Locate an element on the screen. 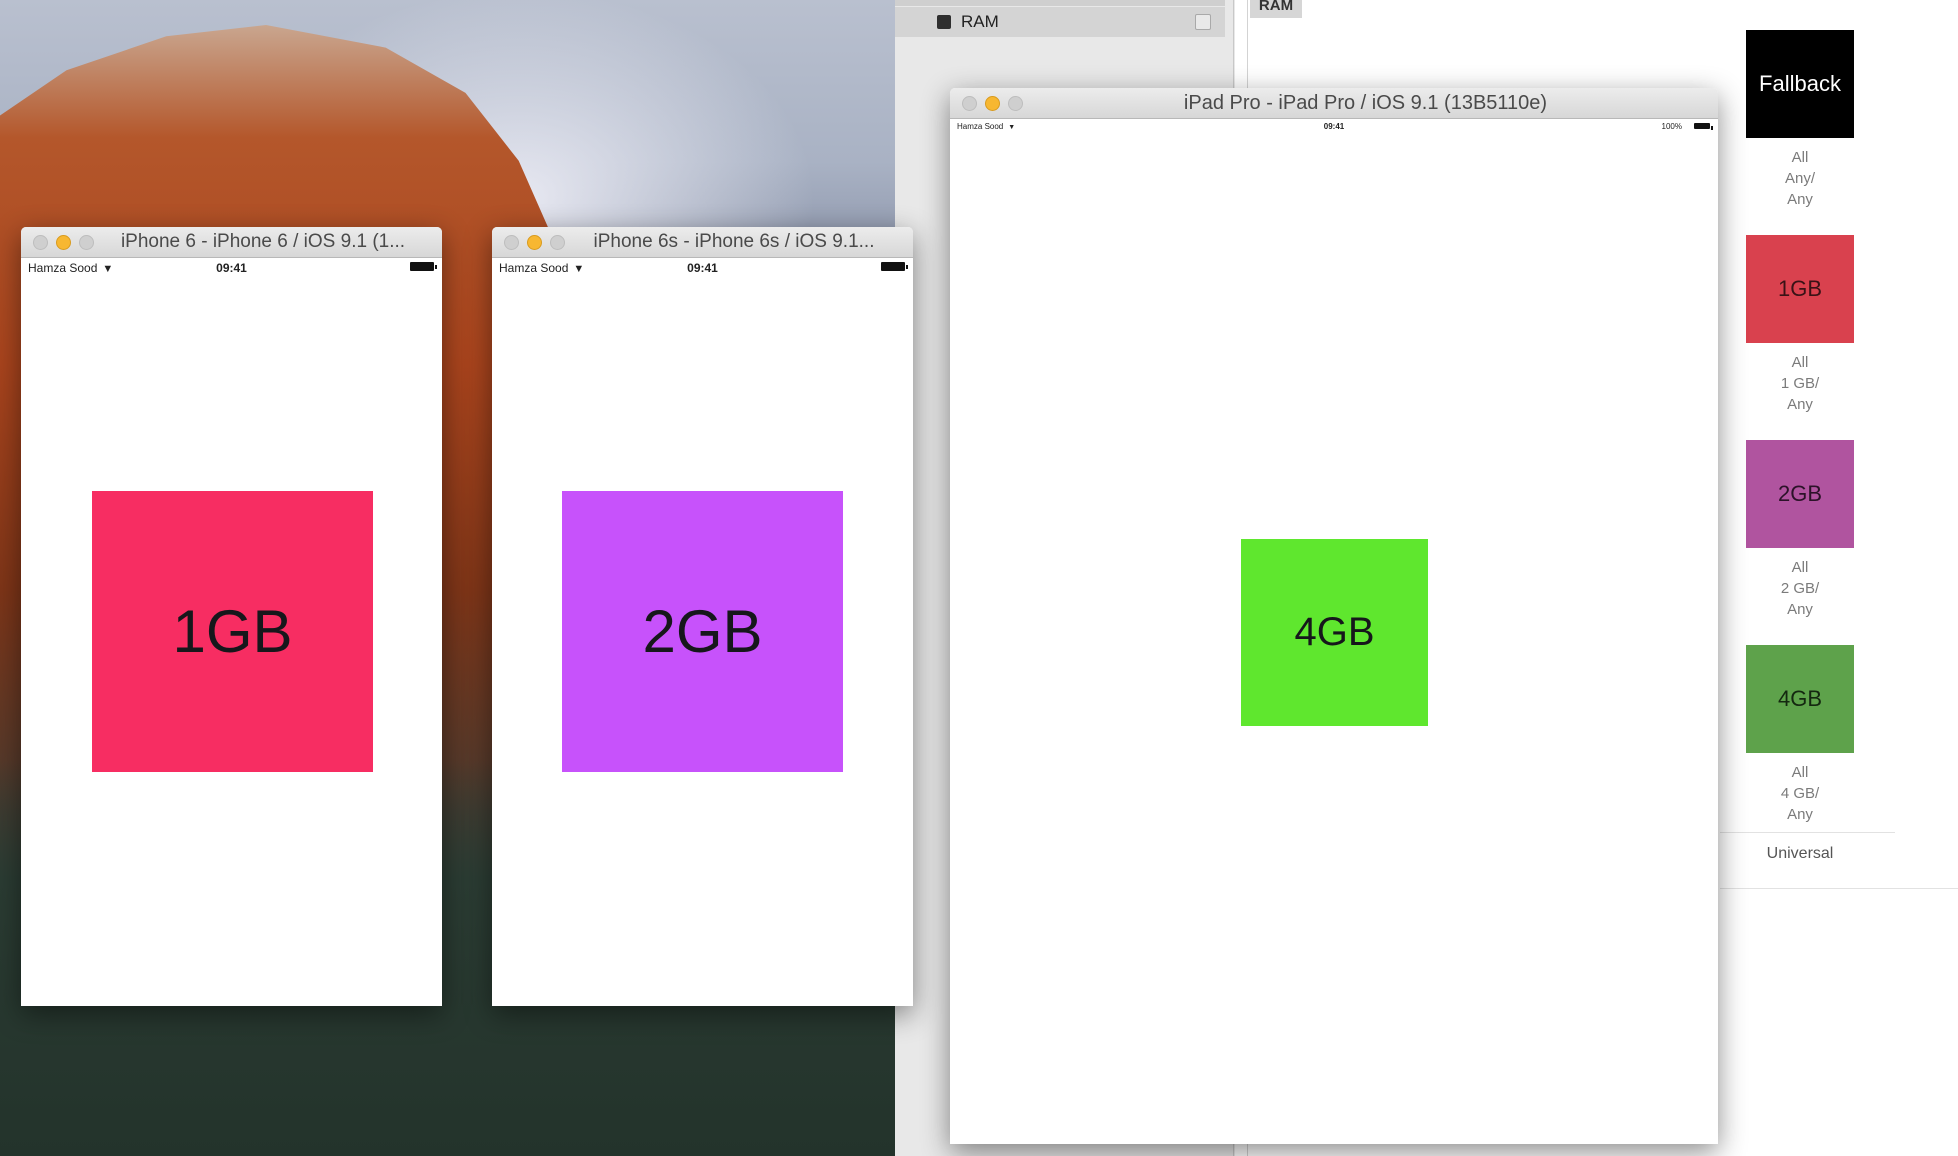  row-checkbox is located at coordinates (1203, 22).